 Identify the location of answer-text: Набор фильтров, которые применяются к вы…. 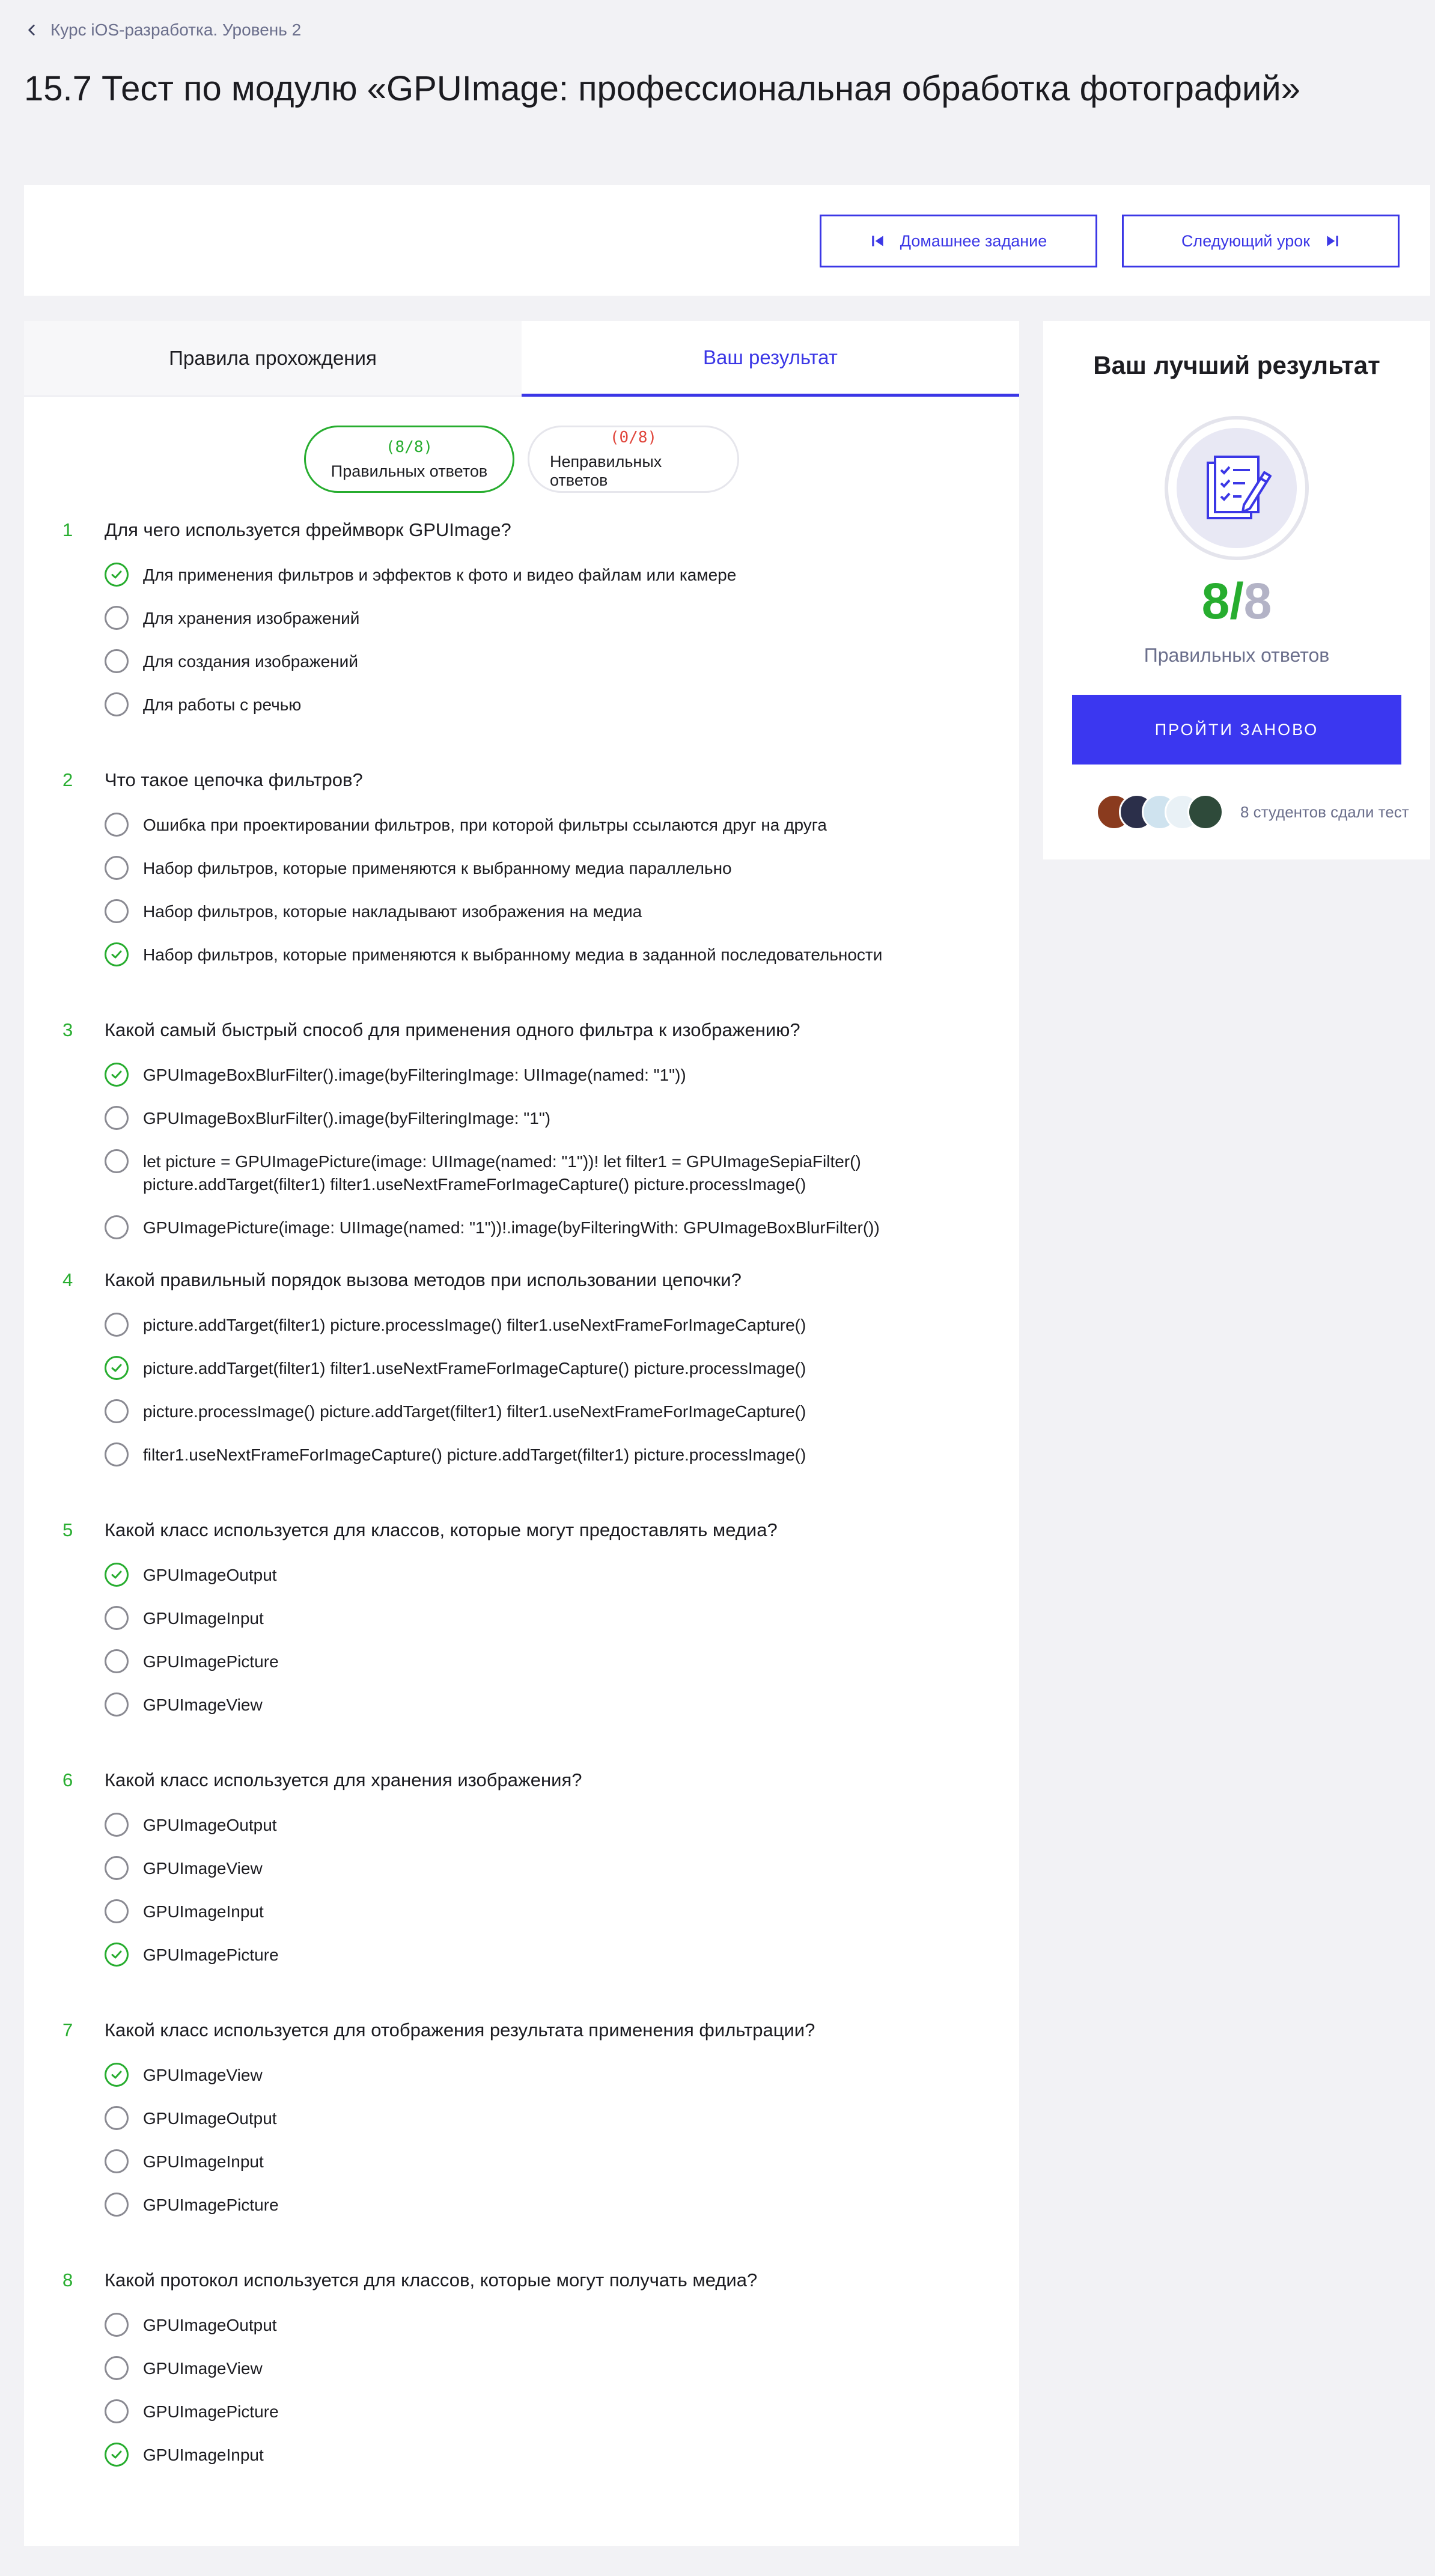
(437, 868).